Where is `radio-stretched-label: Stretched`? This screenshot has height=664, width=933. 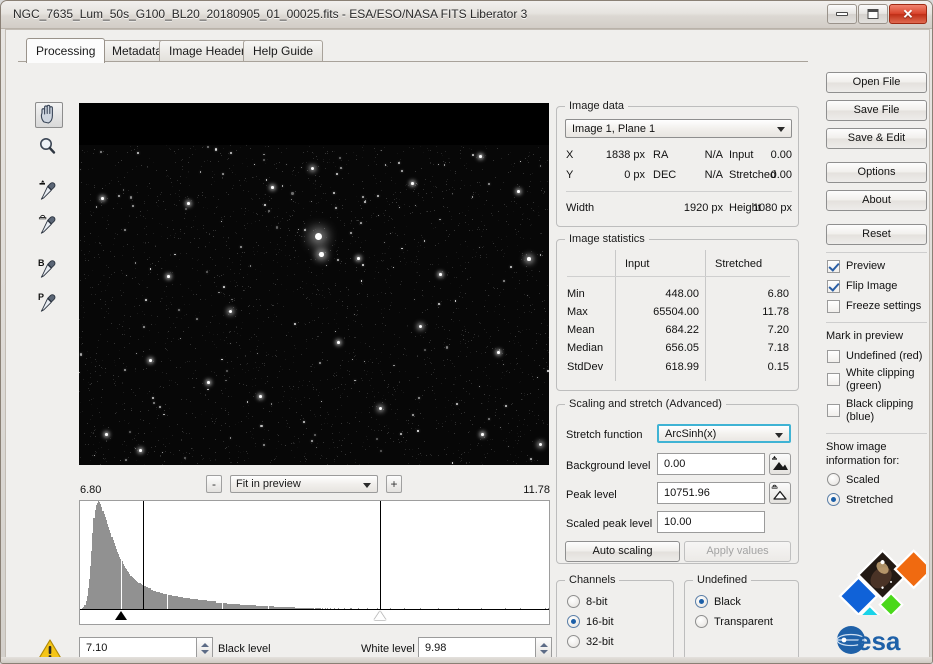
radio-stretched-label: Stretched is located at coordinates (870, 500).